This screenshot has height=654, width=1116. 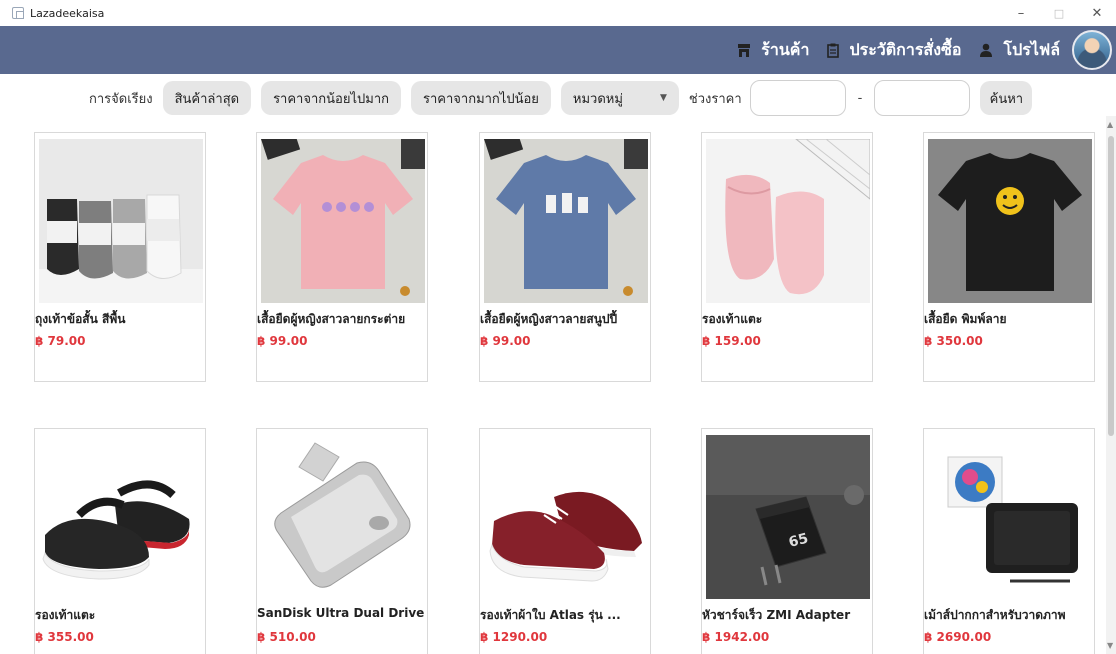 I want to click on product-price: ฿ 2690.00, so click(x=958, y=637).